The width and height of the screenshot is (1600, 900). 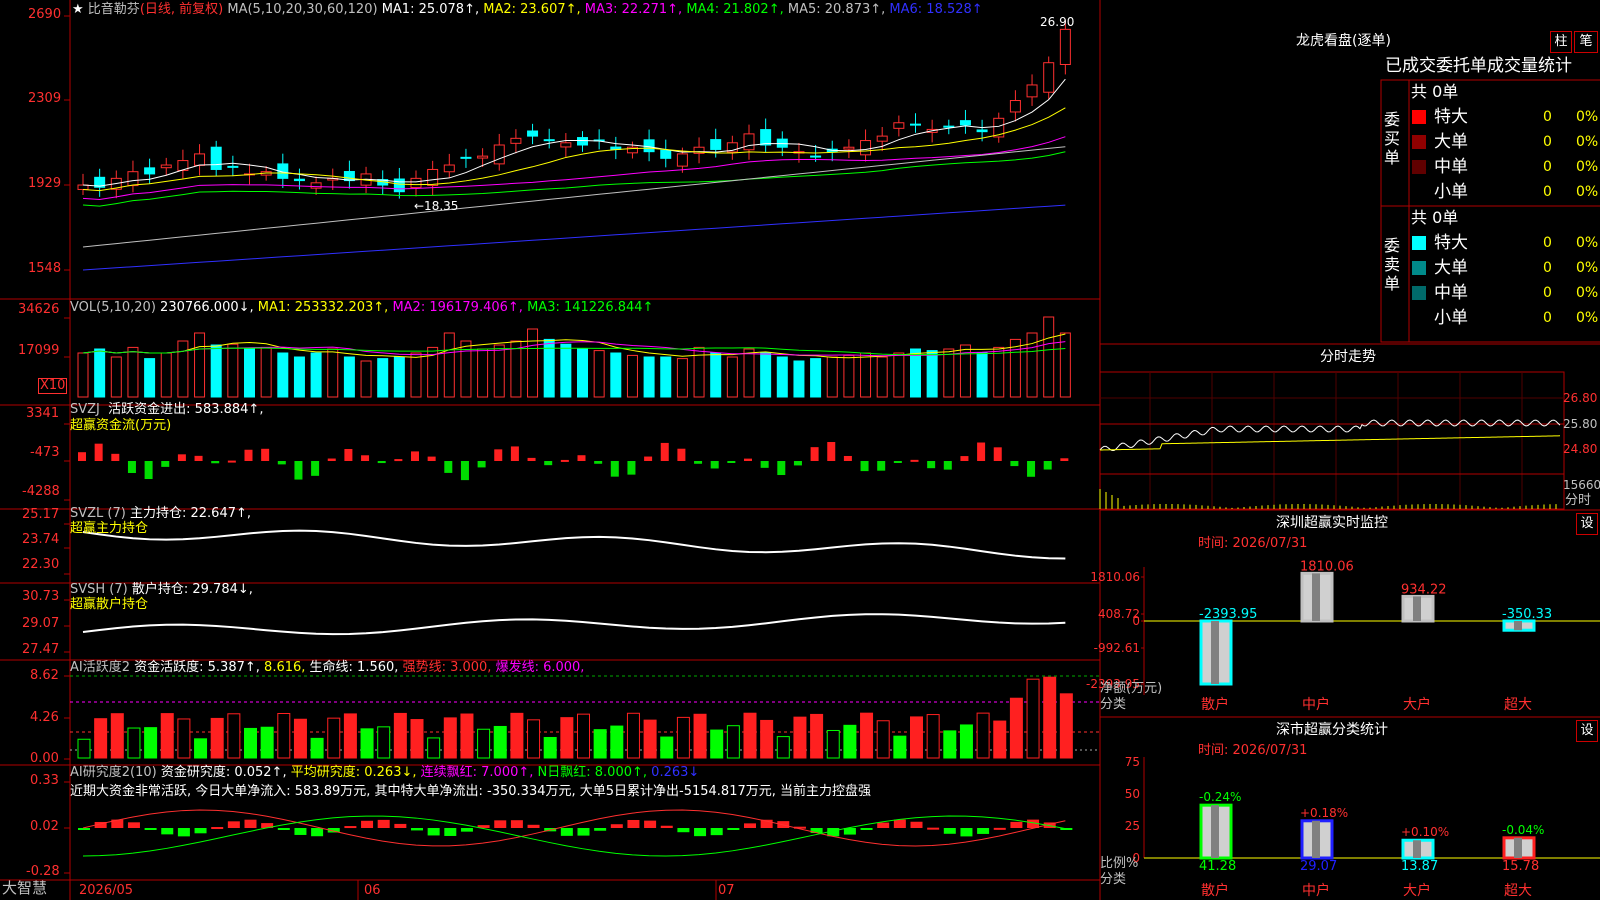 What do you see at coordinates (1425, 832) in the screenshot?
I see `bar-change-label: +0.10%` at bounding box center [1425, 832].